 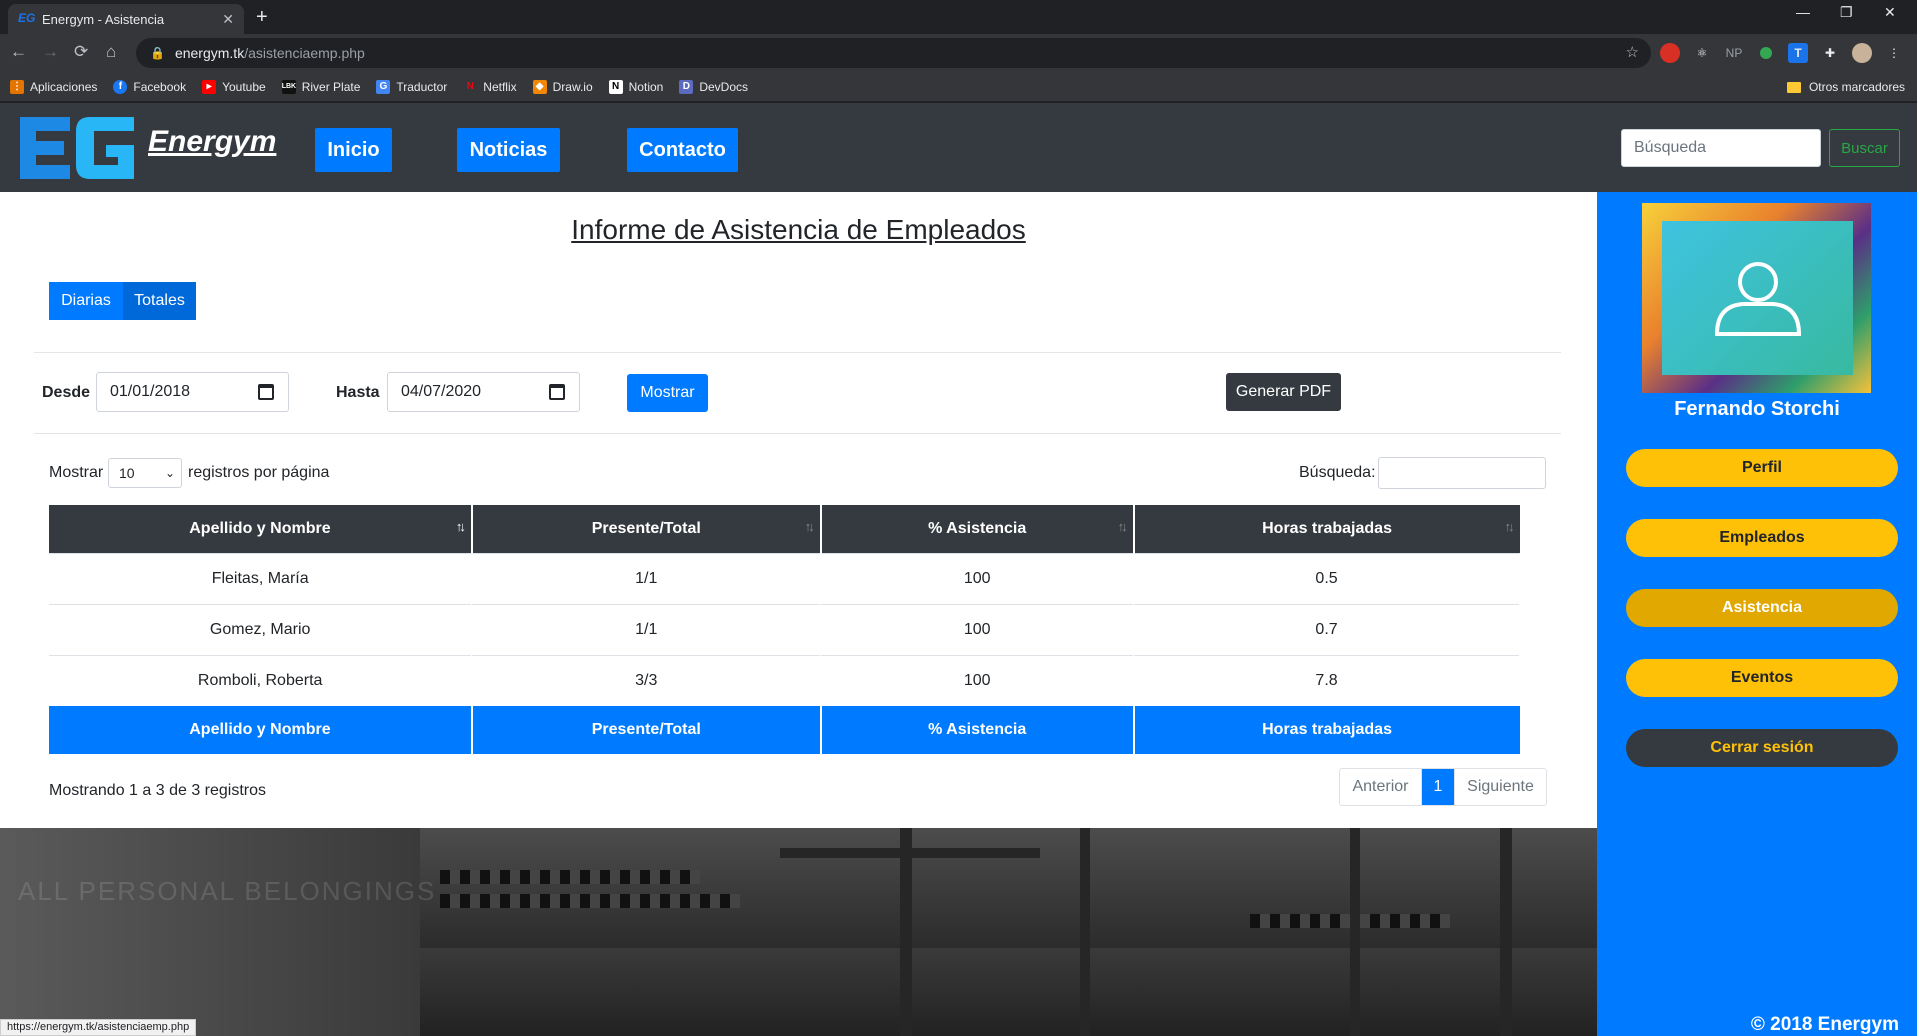 What do you see at coordinates (320, 86) in the screenshot?
I see `bookmark-river-plate: LBK River Plate` at bounding box center [320, 86].